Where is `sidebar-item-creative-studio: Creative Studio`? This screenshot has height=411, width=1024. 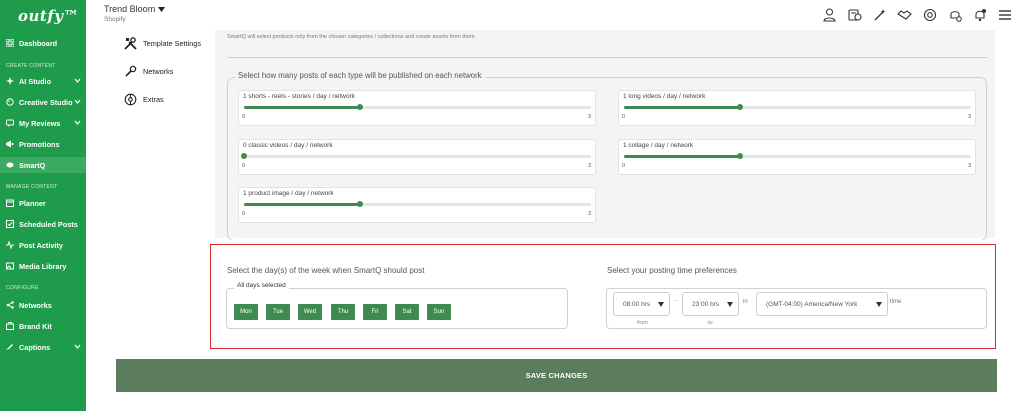 sidebar-item-creative-studio: Creative Studio is located at coordinates (43, 102).